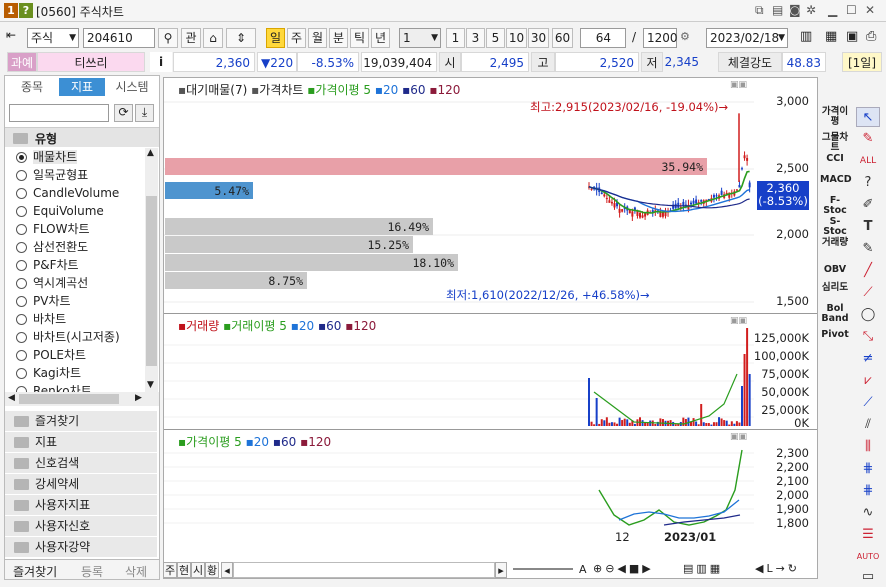 The height and width of the screenshot is (587, 886). I want to click on indicator-search-input, so click(59, 113).